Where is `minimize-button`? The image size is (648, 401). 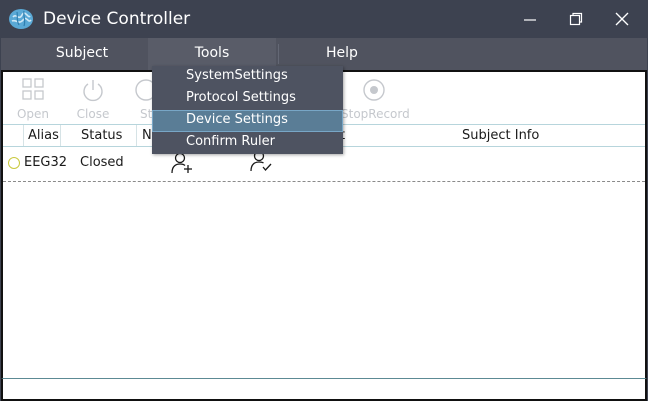 minimize-button is located at coordinates (530, 19).